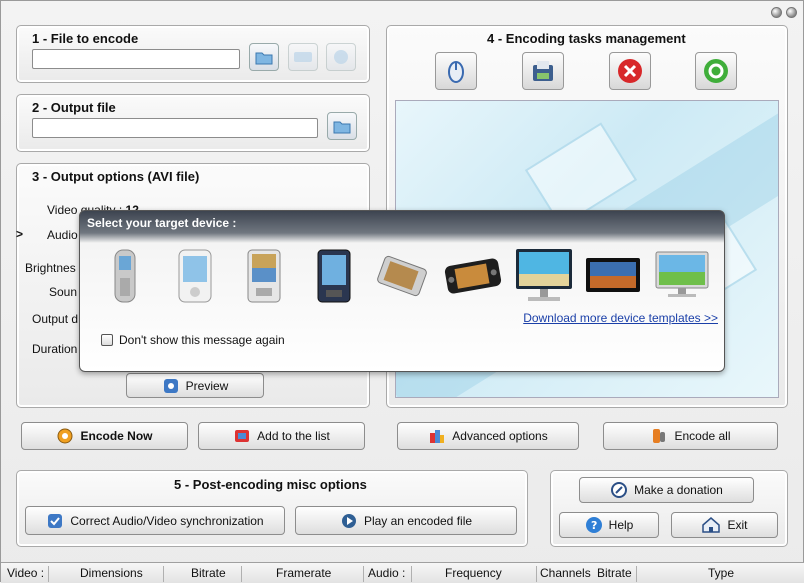 The width and height of the screenshot is (804, 583). Describe the element at coordinates (342, 126) in the screenshot. I see `browse-output-button` at that location.